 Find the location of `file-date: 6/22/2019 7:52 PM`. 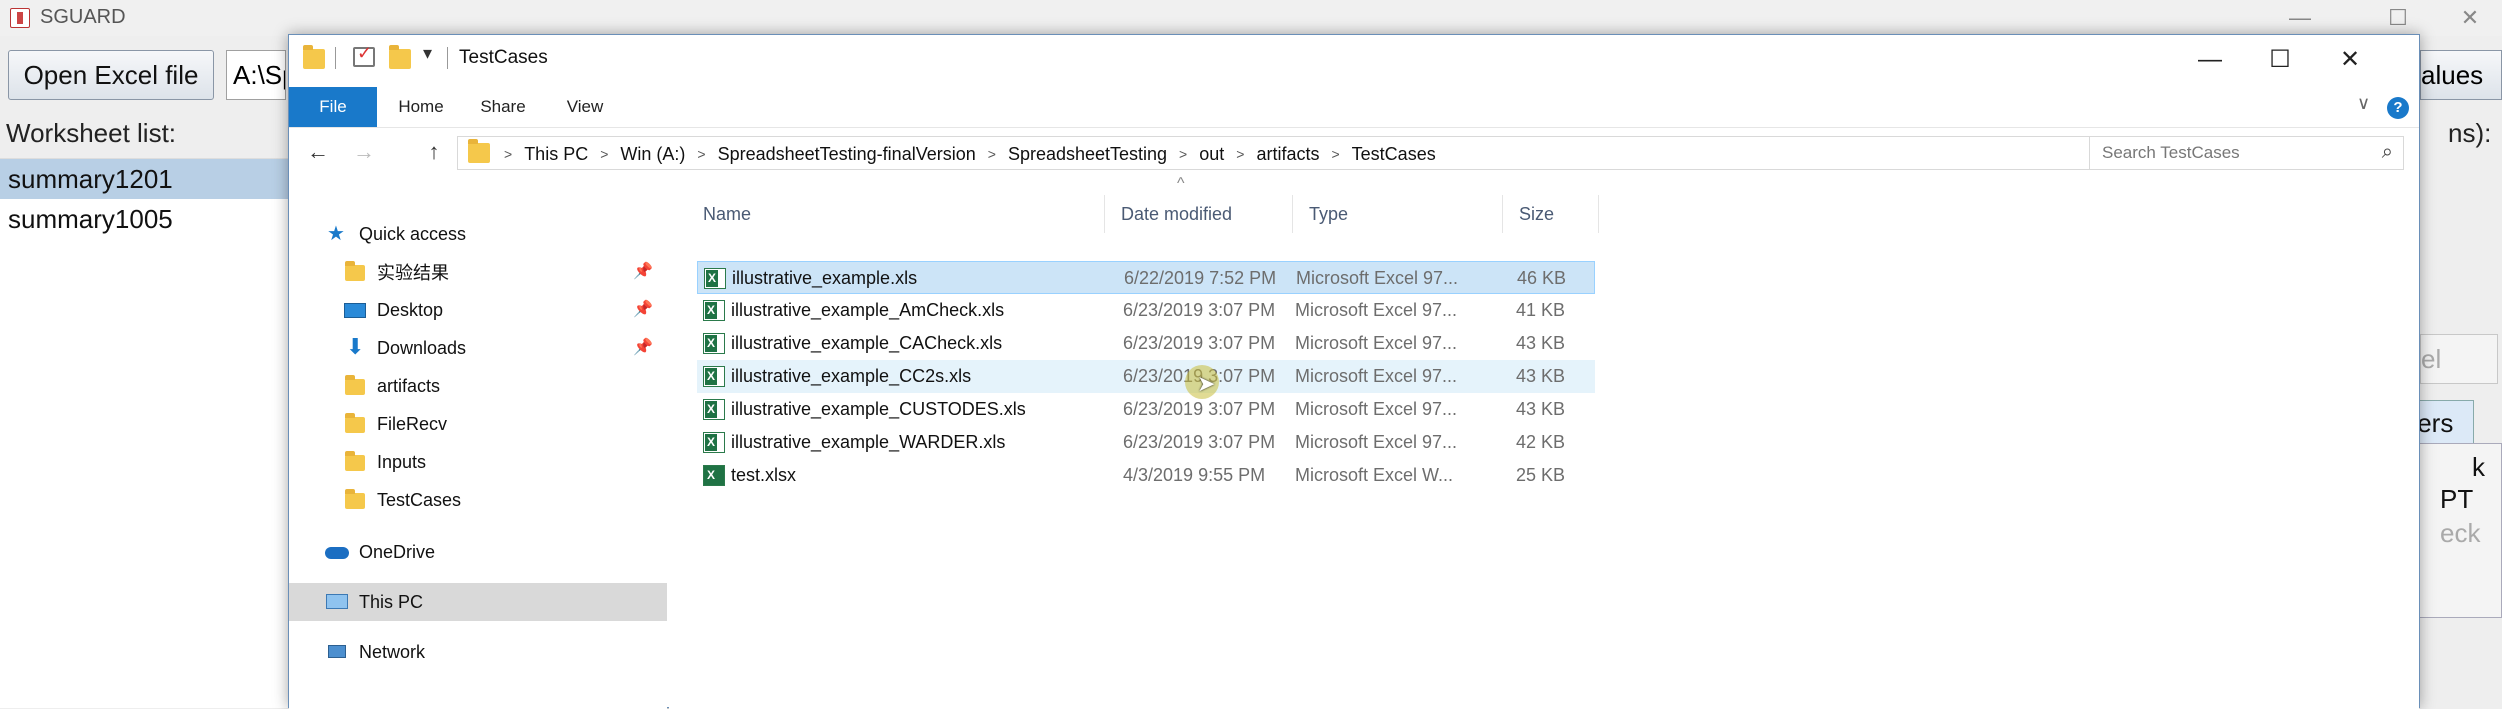

file-date: 6/22/2019 7:52 PM is located at coordinates (1200, 278).